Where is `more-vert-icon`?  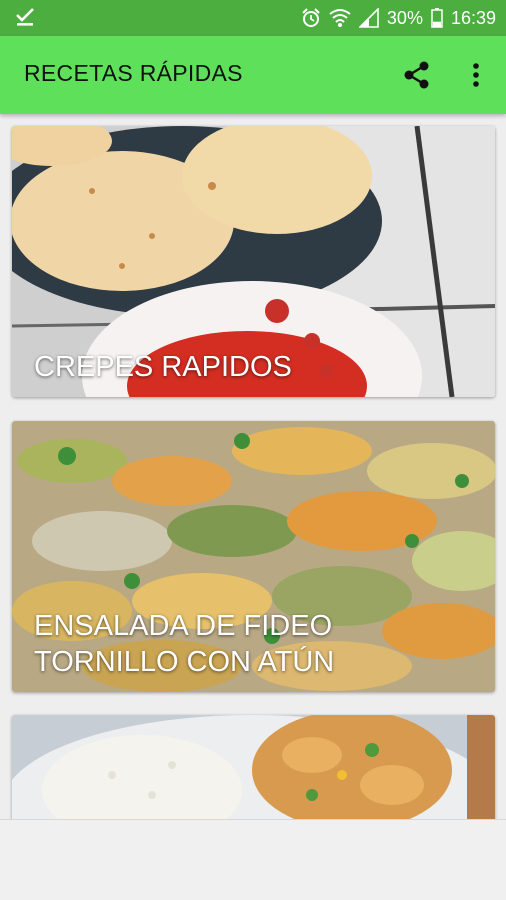
more-vert-icon is located at coordinates (476, 75).